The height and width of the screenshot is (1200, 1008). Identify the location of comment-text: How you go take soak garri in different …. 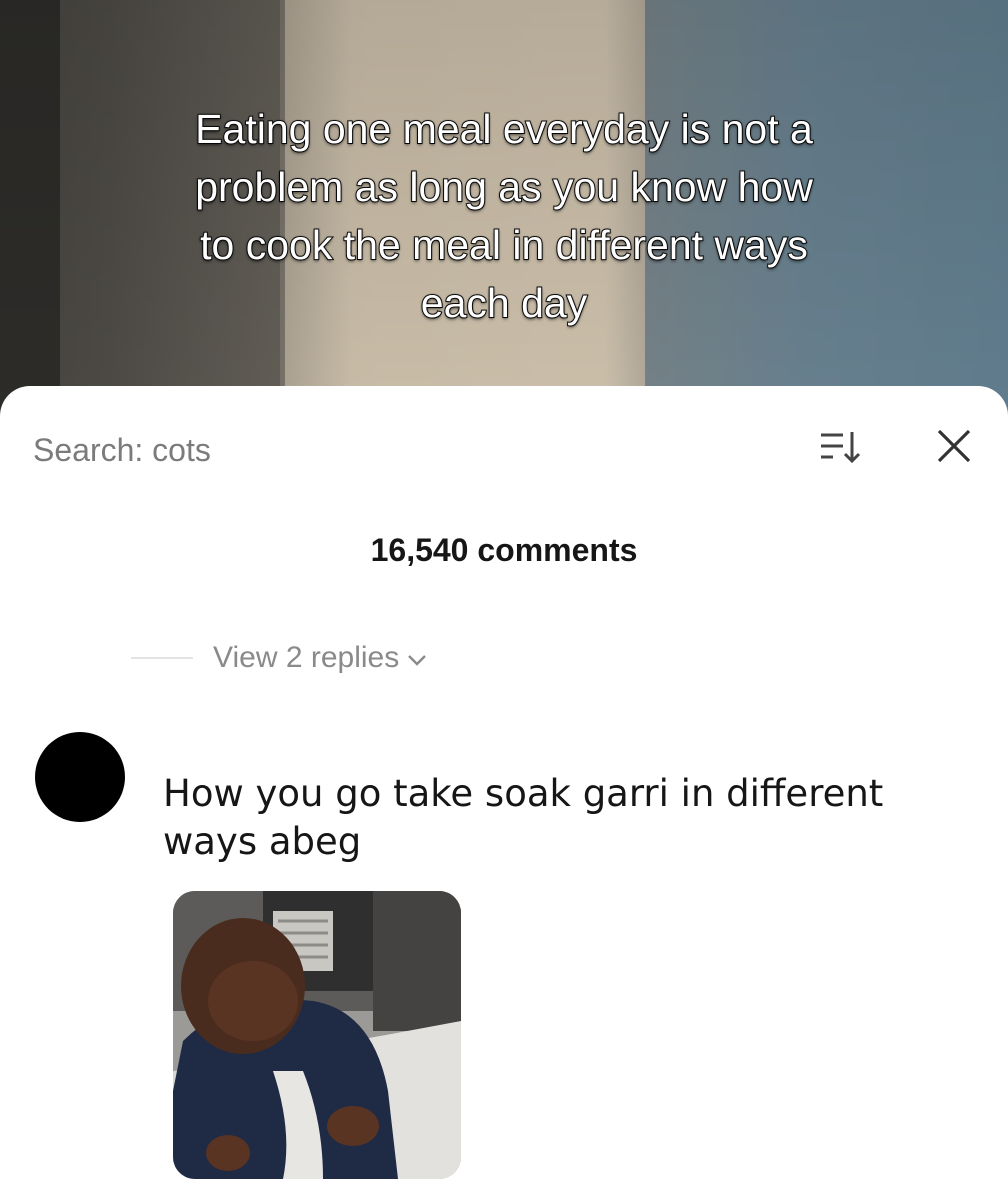
(523, 817).